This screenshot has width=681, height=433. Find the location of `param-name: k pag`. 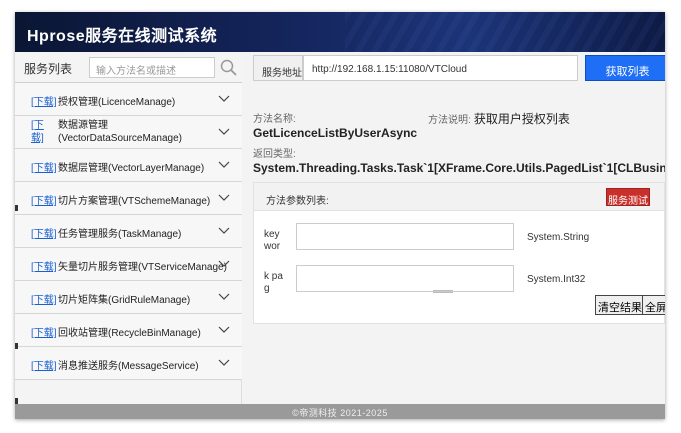

param-name: k pag is located at coordinates (273, 282).